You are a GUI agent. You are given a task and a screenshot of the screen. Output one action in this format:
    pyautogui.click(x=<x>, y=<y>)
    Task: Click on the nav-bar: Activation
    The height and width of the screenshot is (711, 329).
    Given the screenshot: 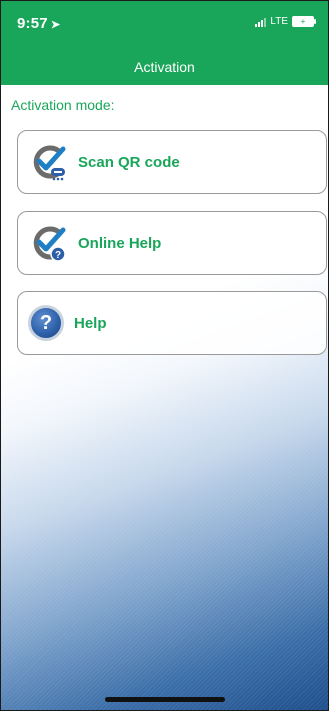 What is the action you would take?
    pyautogui.click(x=164, y=67)
    